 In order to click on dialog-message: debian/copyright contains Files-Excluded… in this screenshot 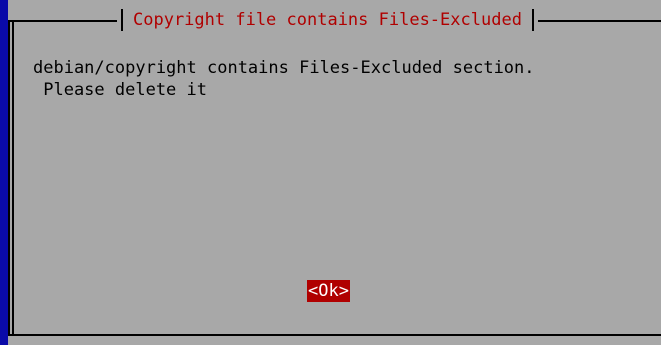, I will do `click(284, 79)`.